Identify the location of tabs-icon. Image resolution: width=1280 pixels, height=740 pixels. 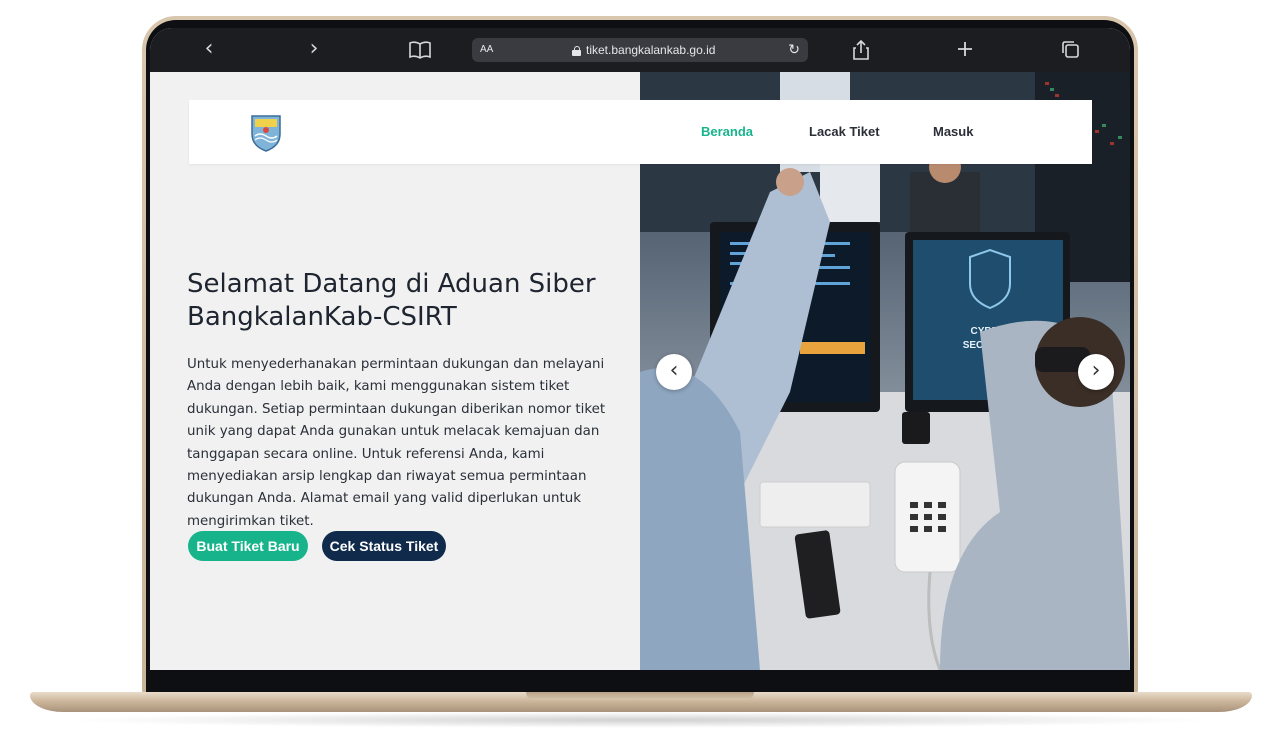
(1070, 49).